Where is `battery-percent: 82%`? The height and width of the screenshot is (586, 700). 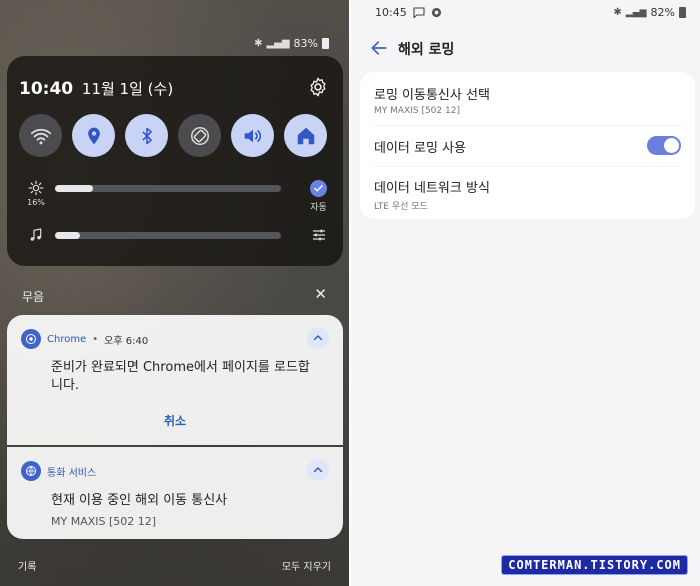 battery-percent: 82% is located at coordinates (662, 12).